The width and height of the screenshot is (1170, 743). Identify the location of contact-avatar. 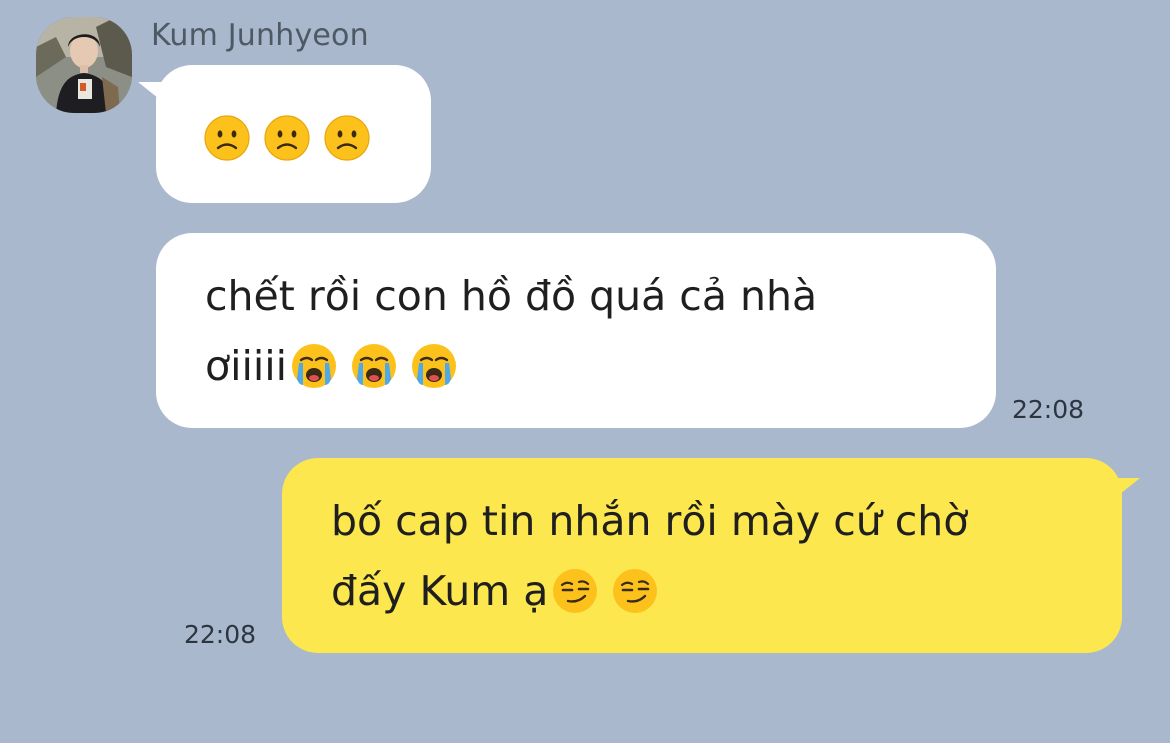
(84, 65).